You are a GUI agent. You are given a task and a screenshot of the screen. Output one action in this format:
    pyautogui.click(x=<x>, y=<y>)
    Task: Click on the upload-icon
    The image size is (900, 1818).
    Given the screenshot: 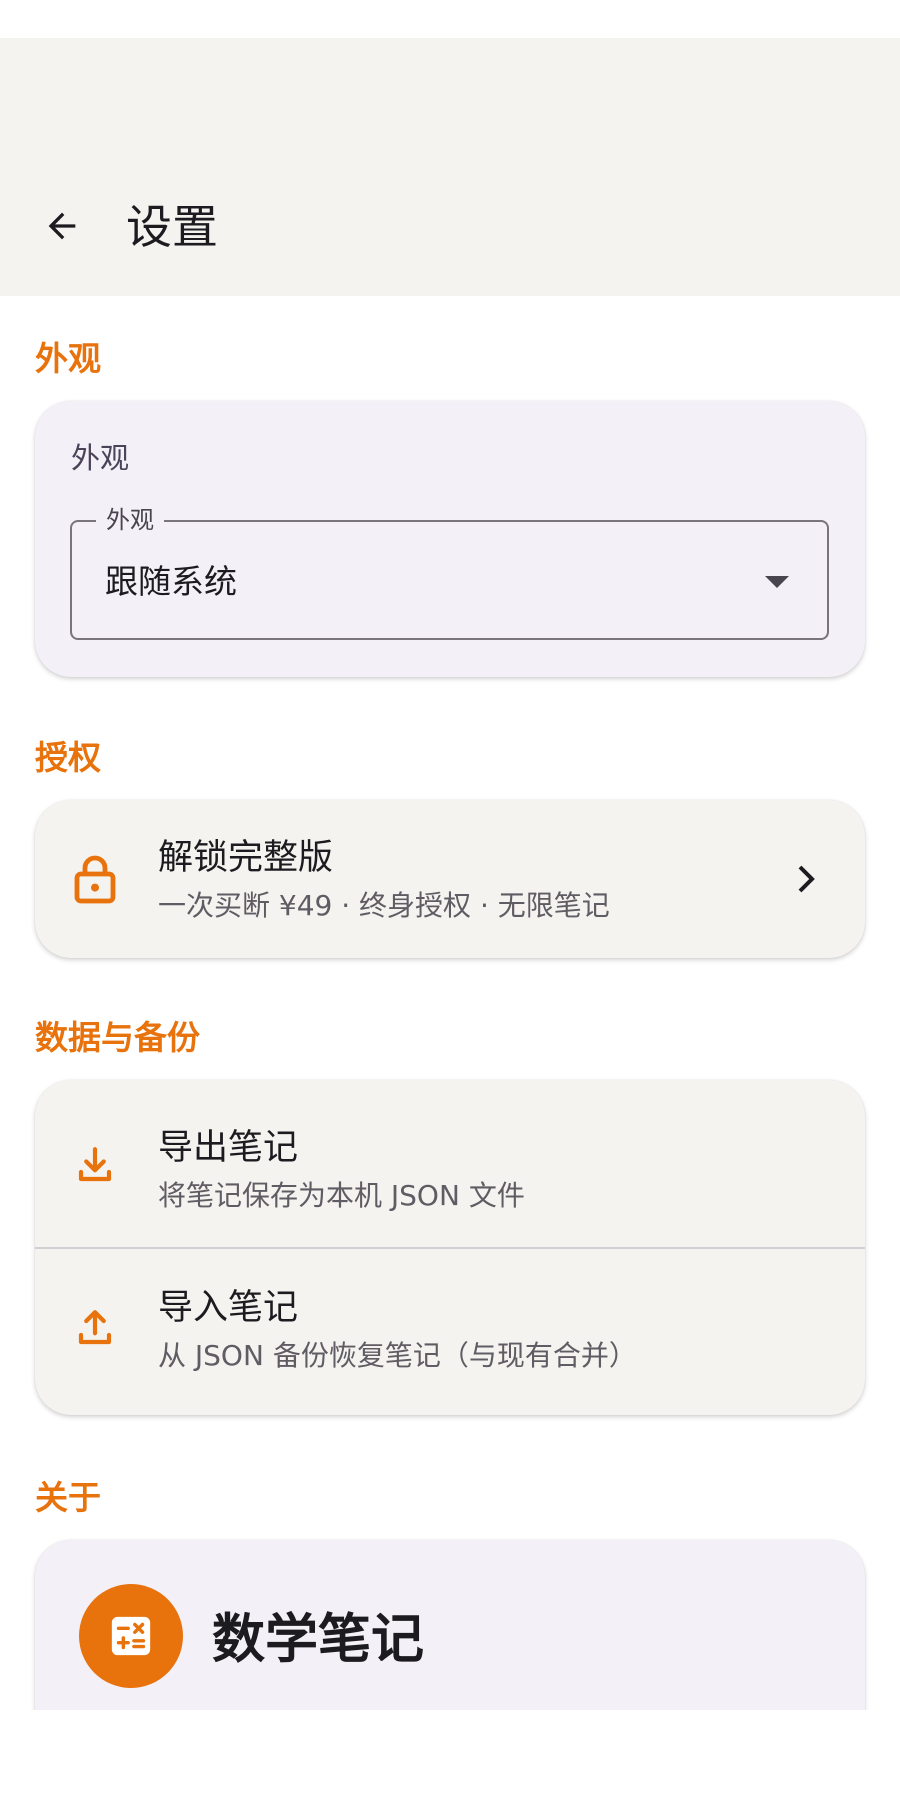 What is the action you would take?
    pyautogui.click(x=95, y=1328)
    